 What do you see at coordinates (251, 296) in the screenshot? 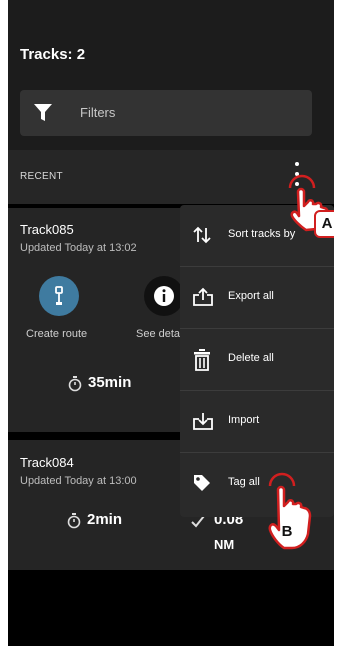
I see `menu-item-label: Export all` at bounding box center [251, 296].